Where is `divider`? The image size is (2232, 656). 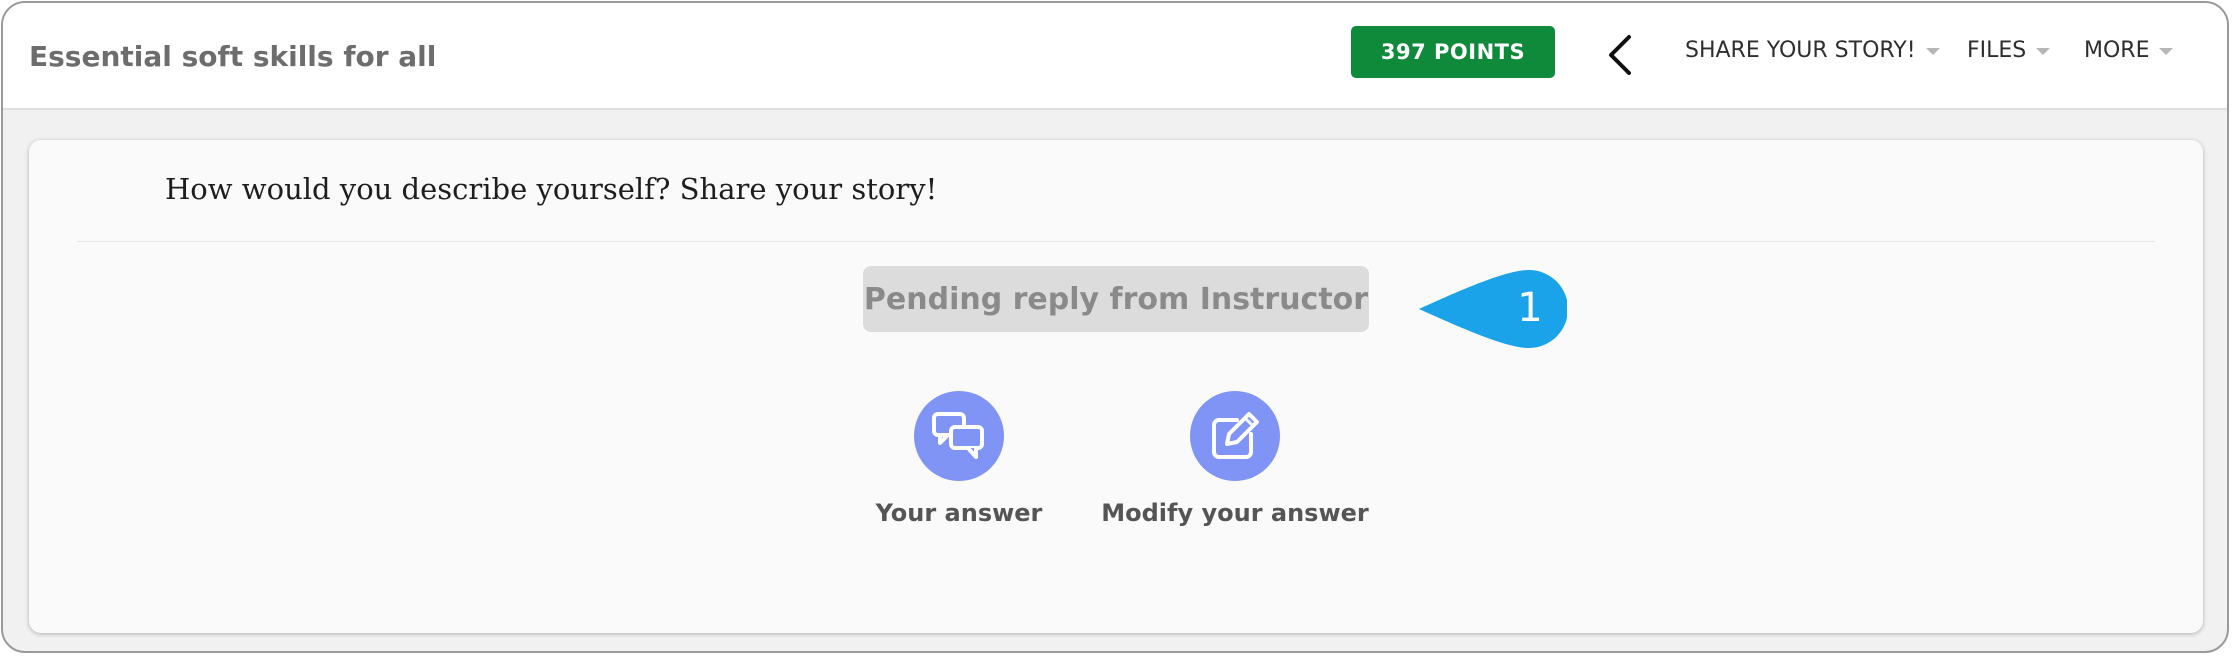
divider is located at coordinates (1116, 241).